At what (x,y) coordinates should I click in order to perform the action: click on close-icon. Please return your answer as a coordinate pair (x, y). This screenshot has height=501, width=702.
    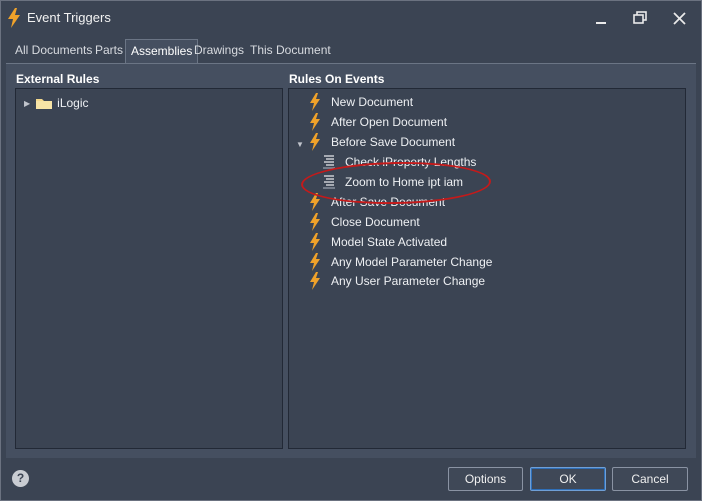
    Looking at the image, I should click on (679, 18).